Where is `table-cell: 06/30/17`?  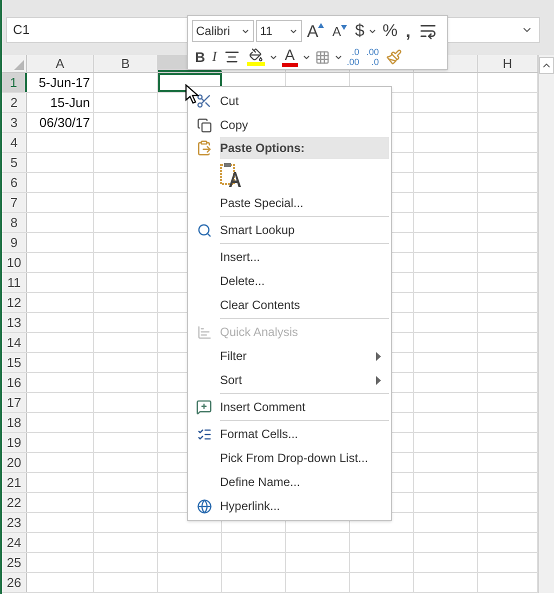 table-cell: 06/30/17 is located at coordinates (60, 122).